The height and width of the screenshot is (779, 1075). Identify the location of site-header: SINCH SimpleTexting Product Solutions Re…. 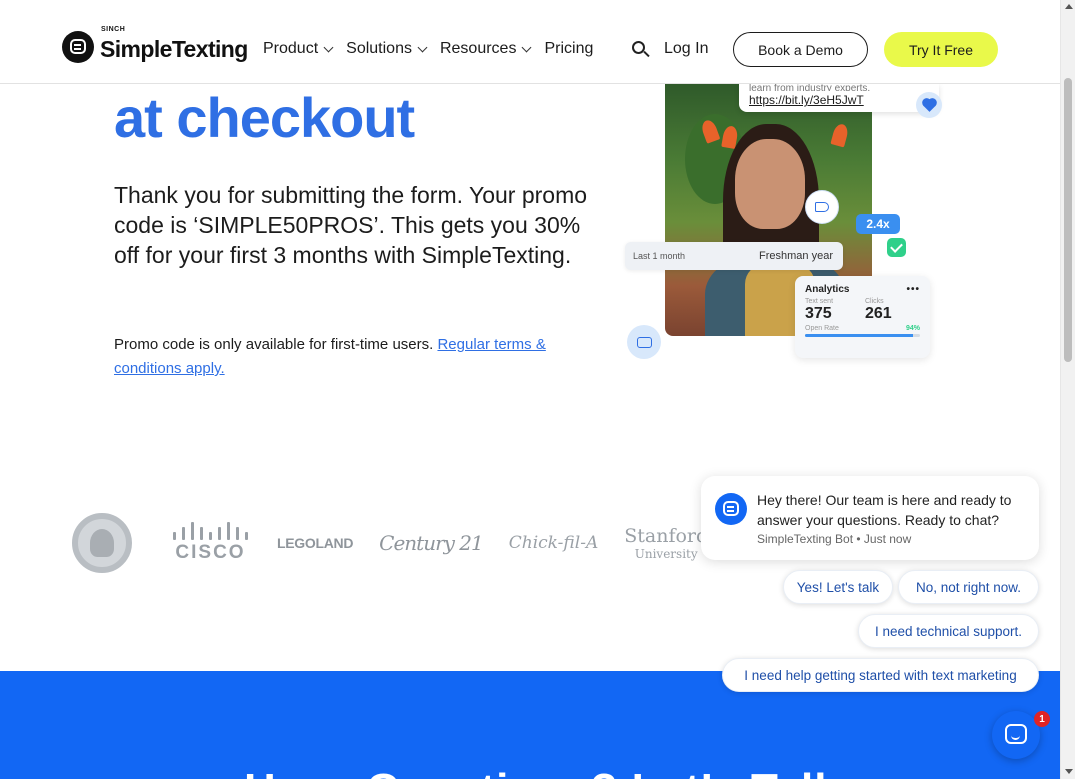
(530, 42).